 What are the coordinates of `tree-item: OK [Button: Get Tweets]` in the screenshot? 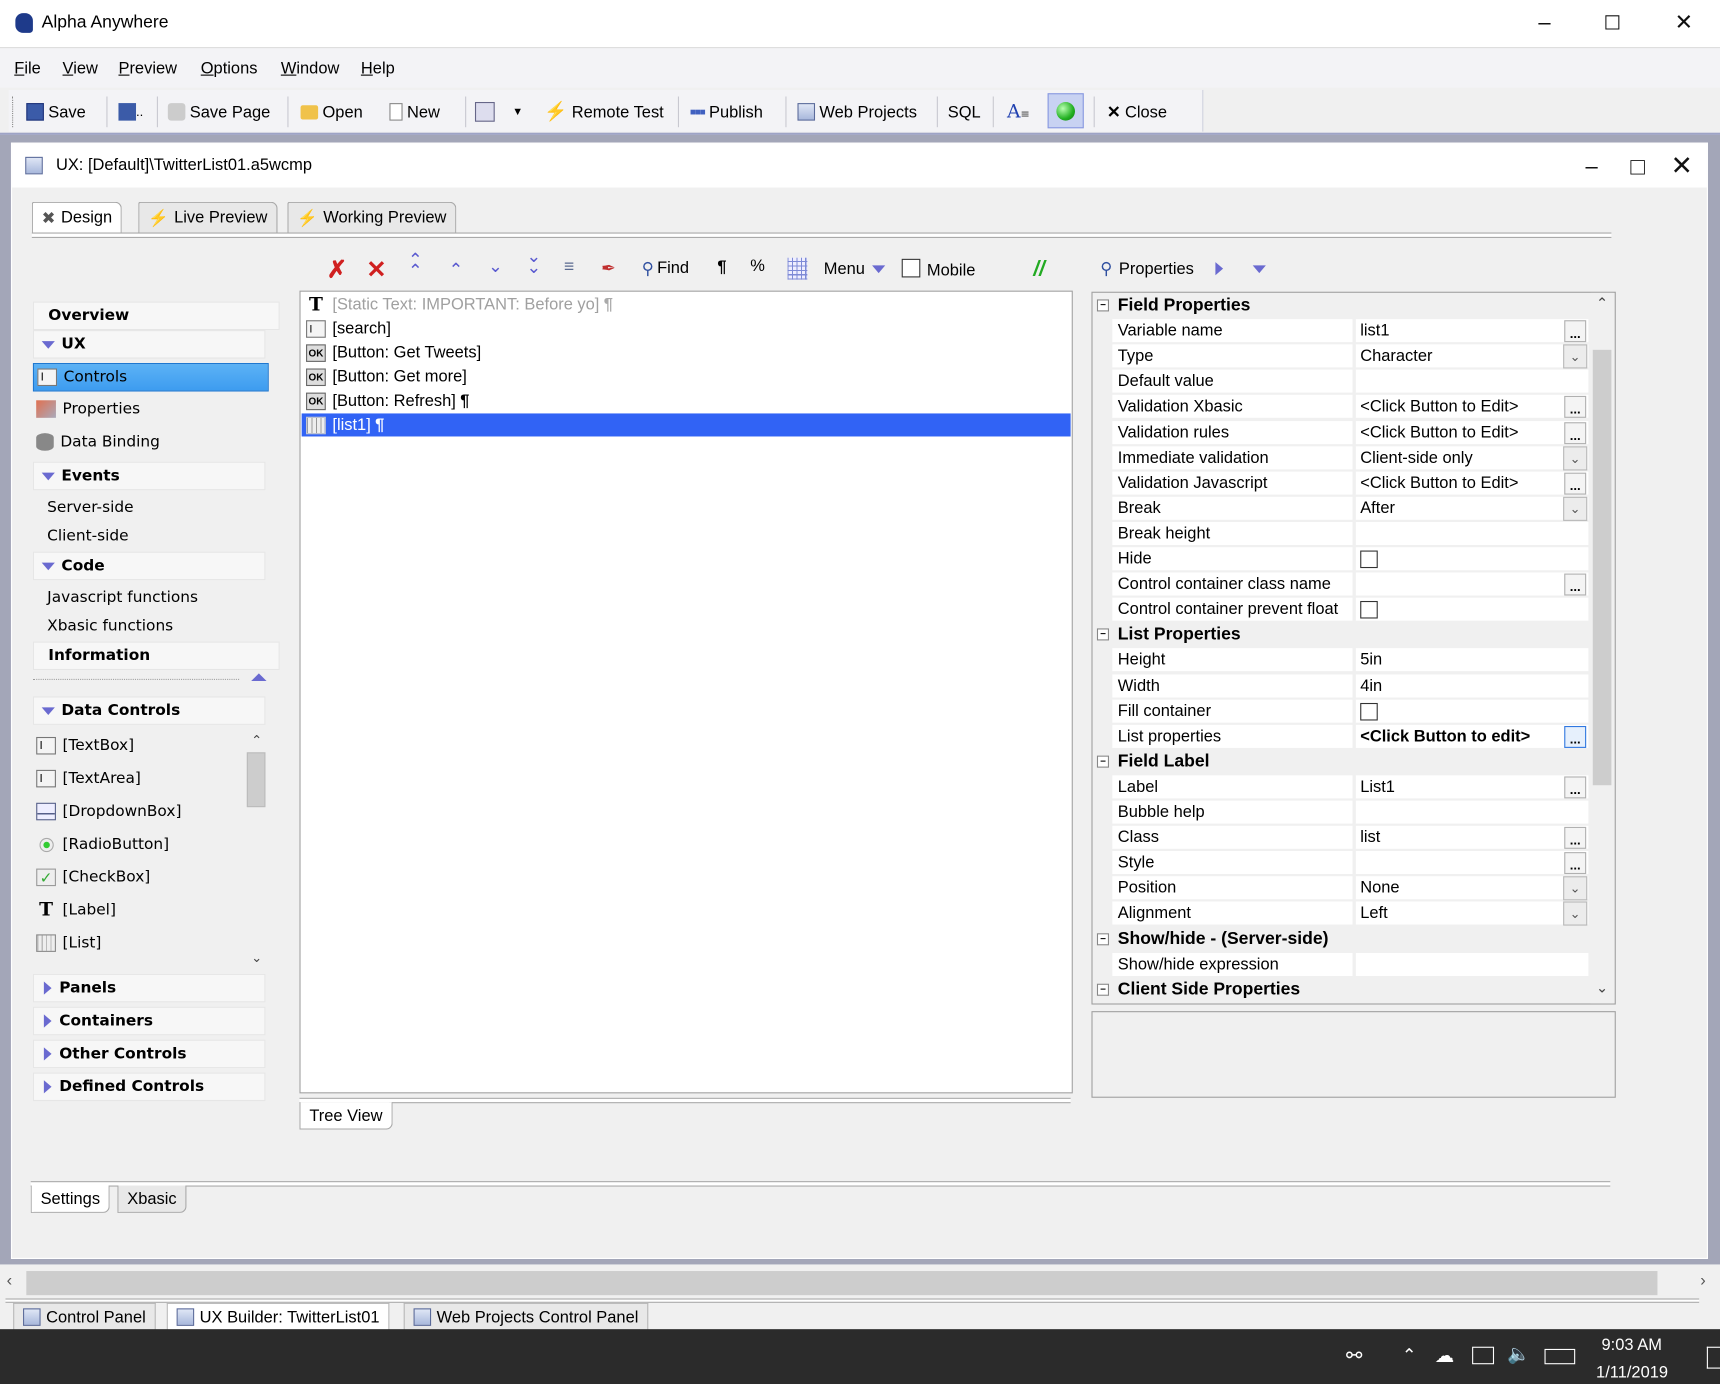 It's located at (686, 352).